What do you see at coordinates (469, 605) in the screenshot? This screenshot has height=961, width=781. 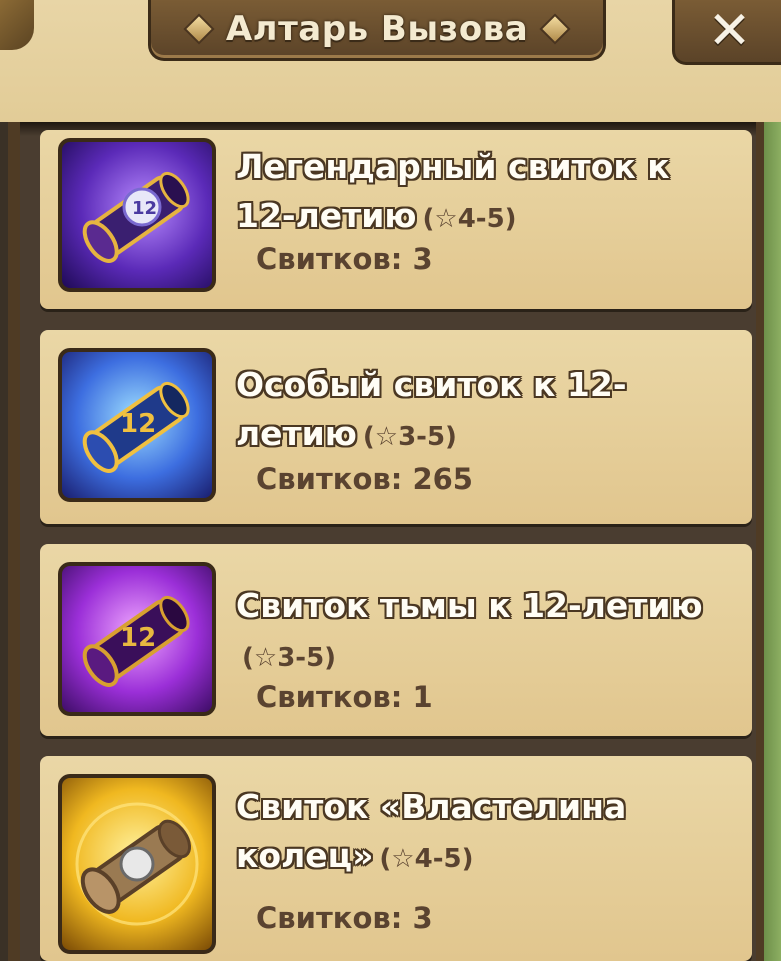 I see `scroll-name: Свиток тьмы к 12-летию` at bounding box center [469, 605].